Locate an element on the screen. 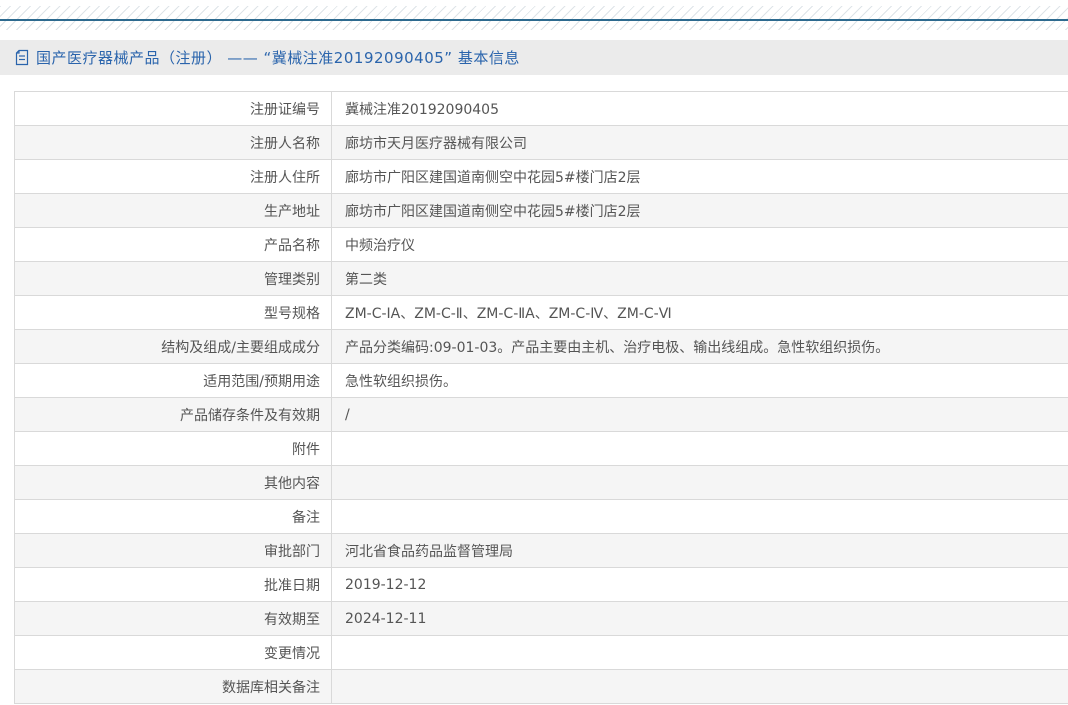 This screenshot has height=705, width=1068. row-value: 第二类 is located at coordinates (366, 279).